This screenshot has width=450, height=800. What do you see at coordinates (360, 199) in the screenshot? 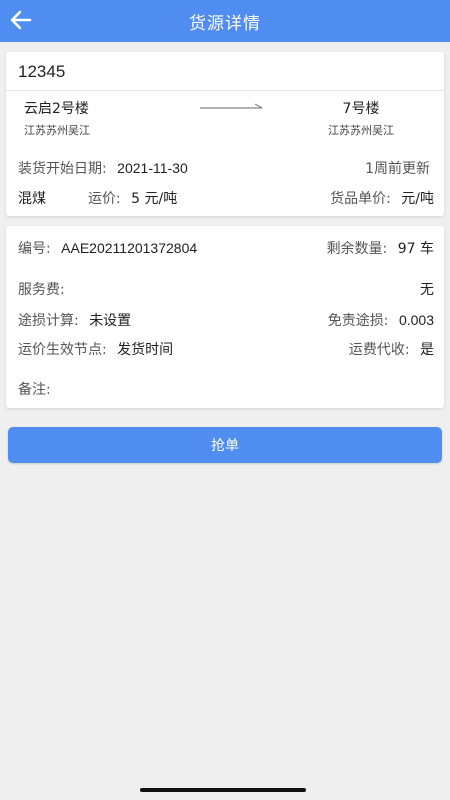
I see `unit-price-label: 货品单价:` at bounding box center [360, 199].